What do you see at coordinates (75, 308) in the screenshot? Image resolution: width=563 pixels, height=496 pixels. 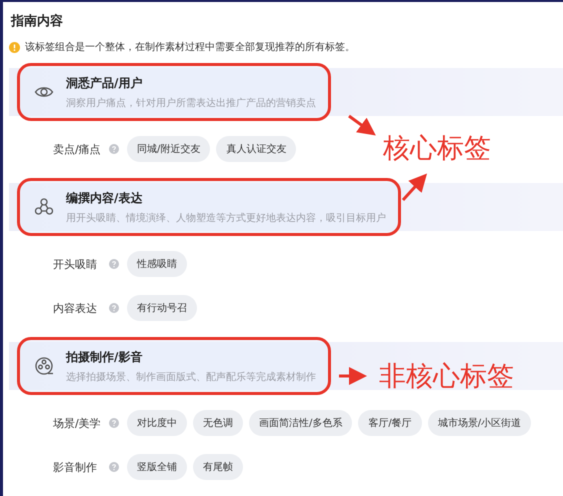 I see `tag-group-label: 内容表达` at bounding box center [75, 308].